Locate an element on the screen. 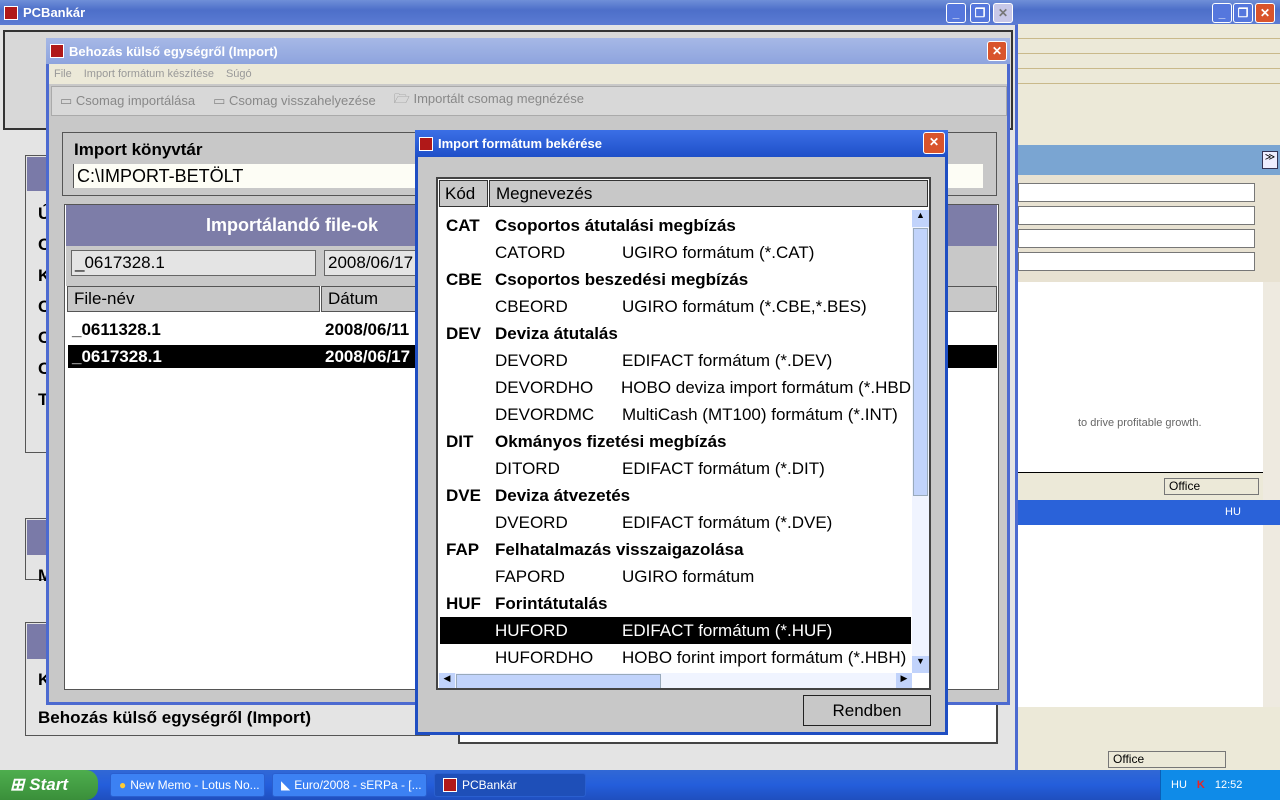  expand-chevron-icon: ≫ is located at coordinates (1270, 160).